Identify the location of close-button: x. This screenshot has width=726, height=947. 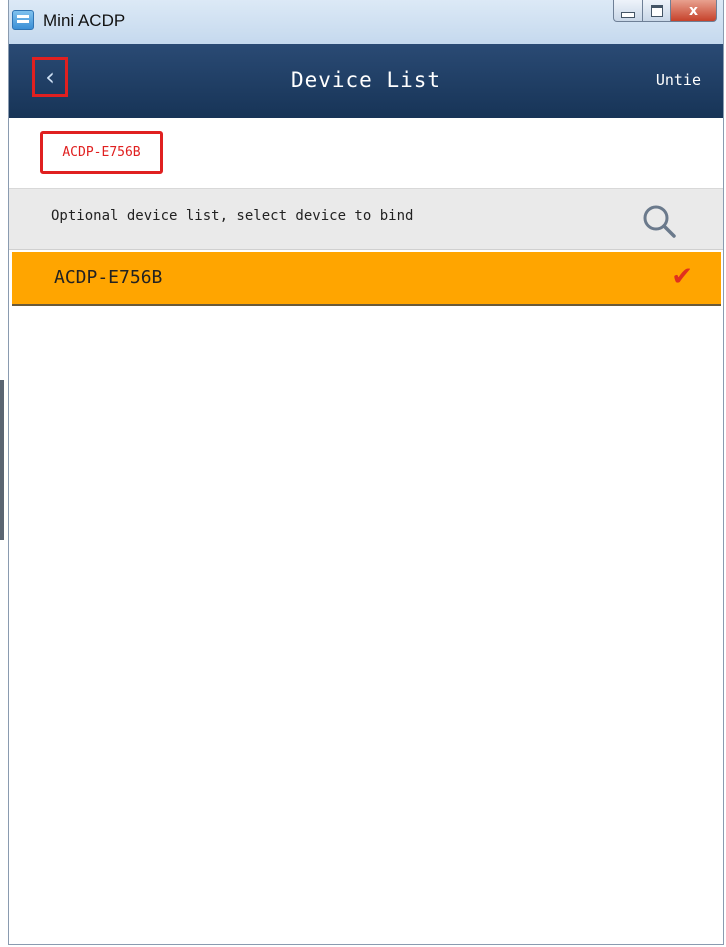
(694, 11).